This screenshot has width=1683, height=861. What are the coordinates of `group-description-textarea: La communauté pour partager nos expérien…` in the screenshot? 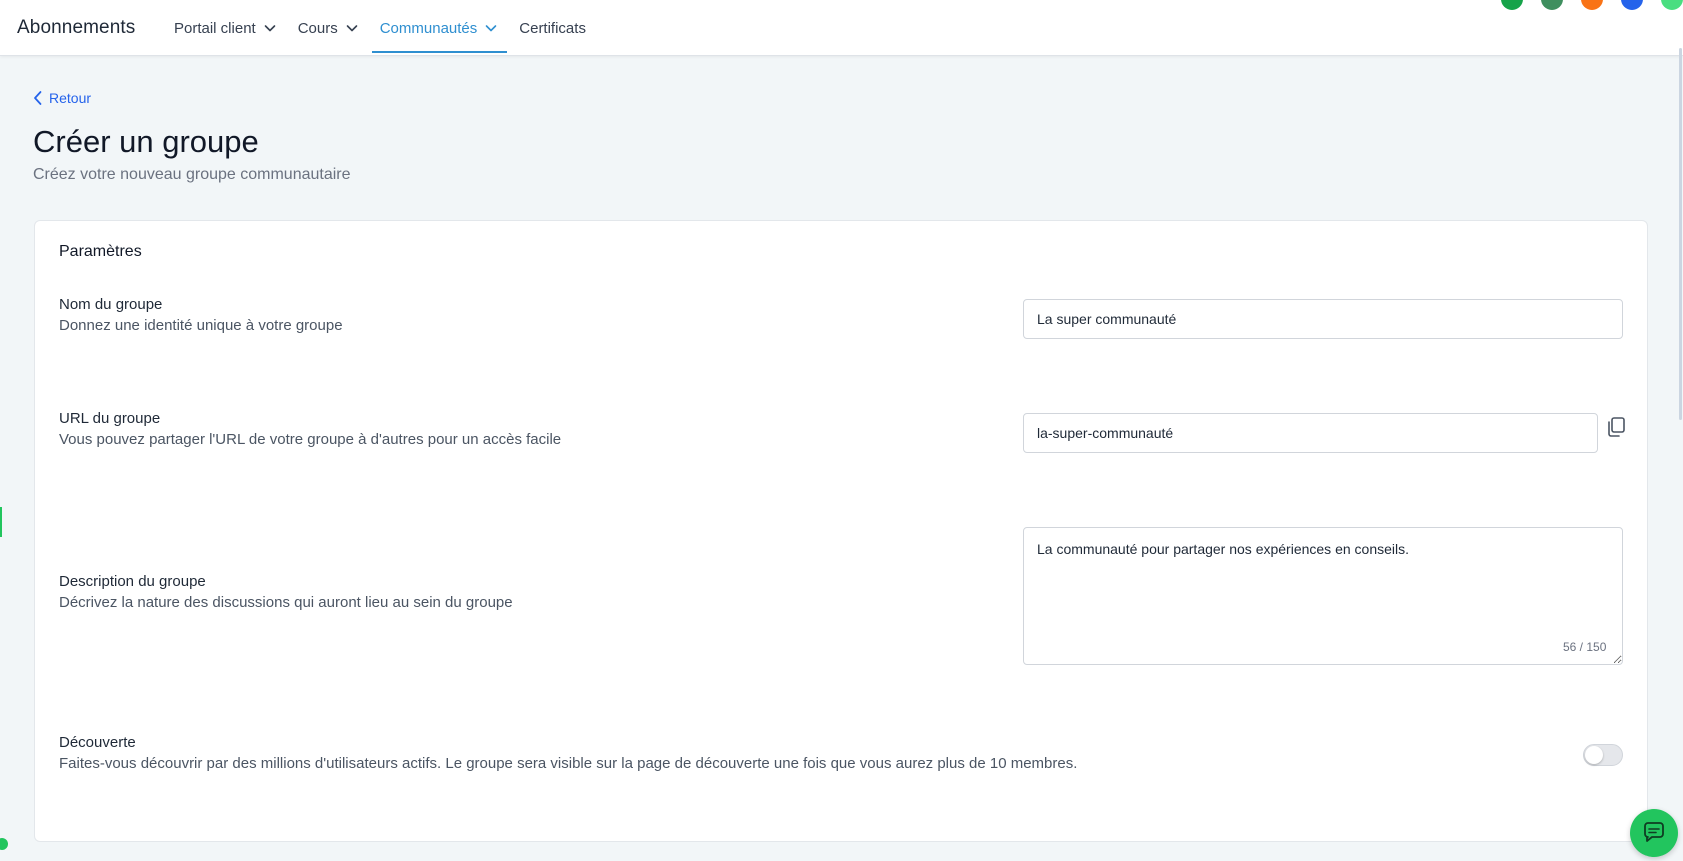 It's located at (1323, 596).